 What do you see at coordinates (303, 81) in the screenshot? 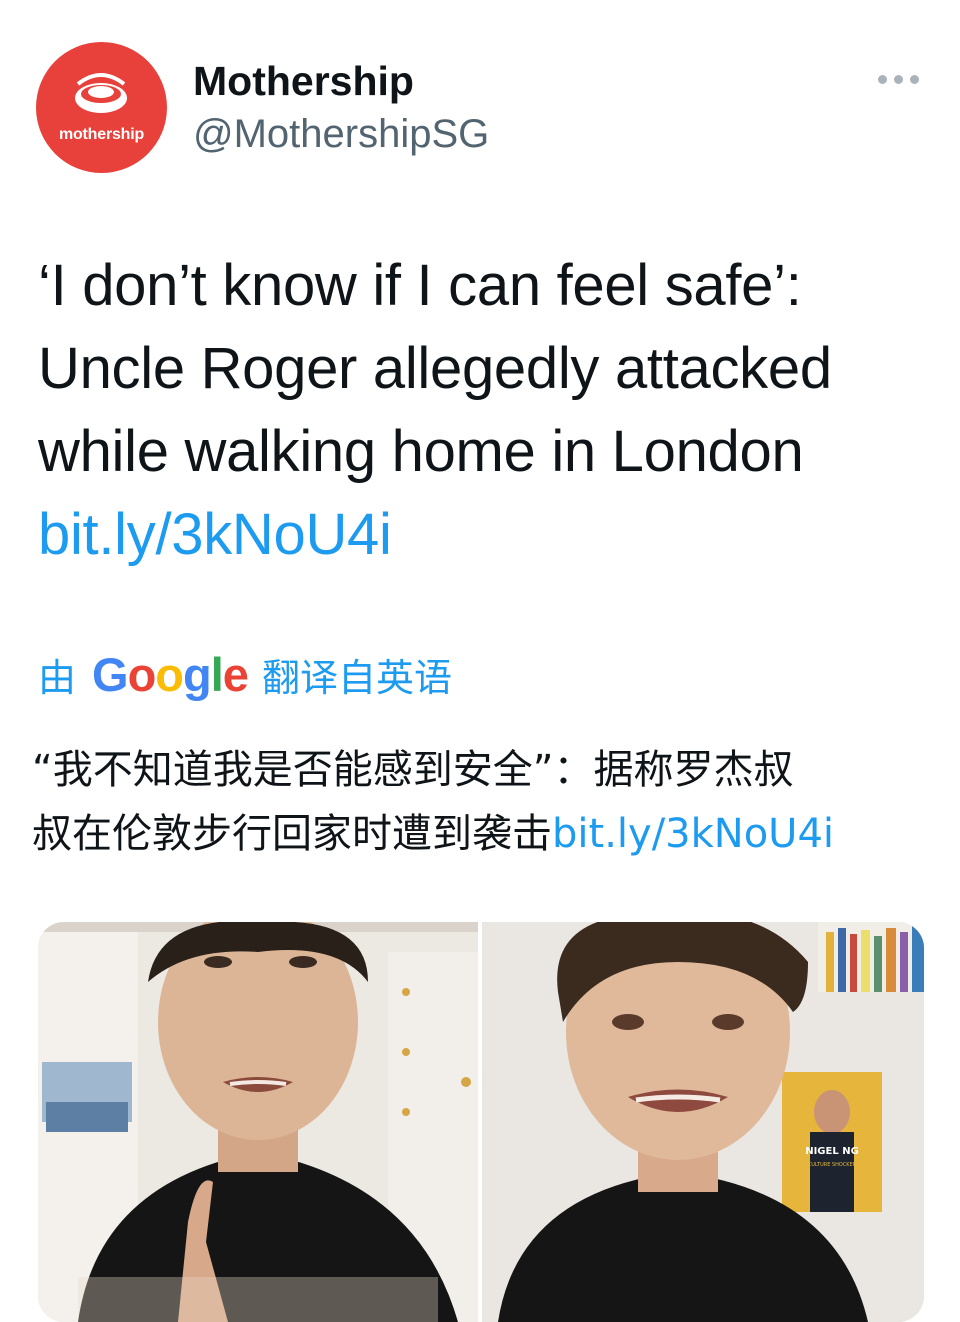
I see `display-name: Mothership` at bounding box center [303, 81].